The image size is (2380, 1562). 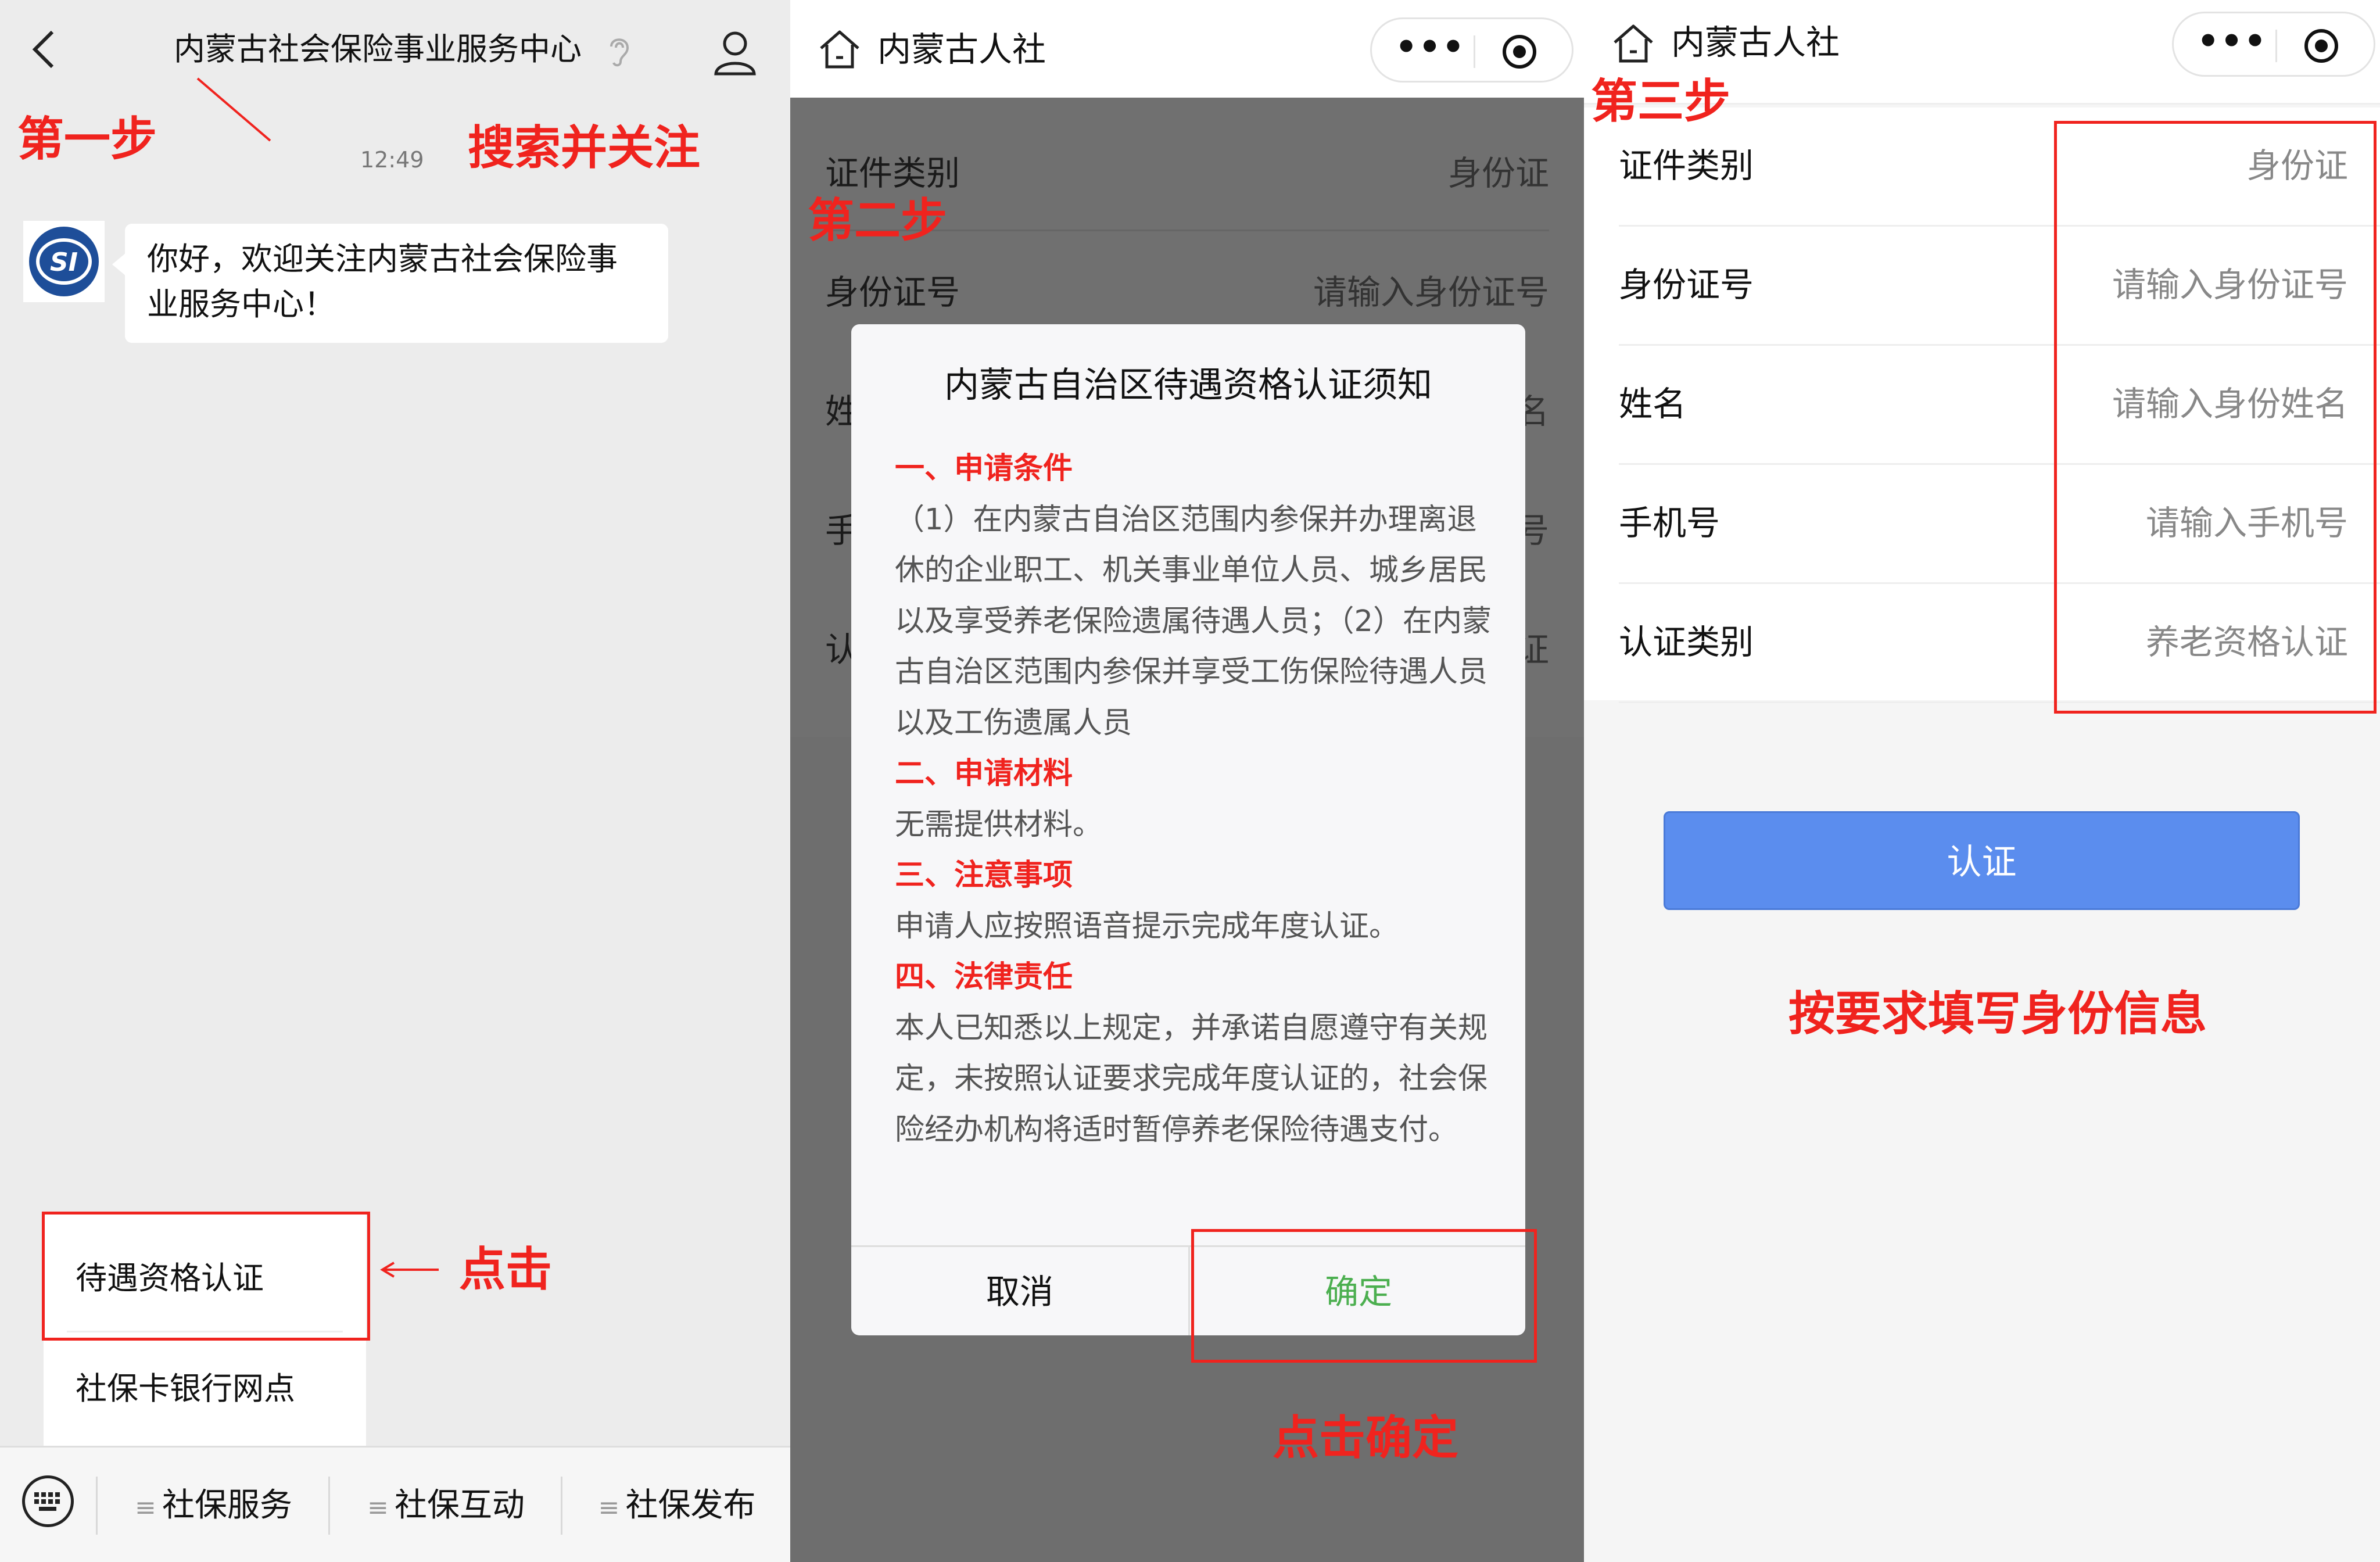 What do you see at coordinates (1982, 860) in the screenshot?
I see `authenticate-button: 认证` at bounding box center [1982, 860].